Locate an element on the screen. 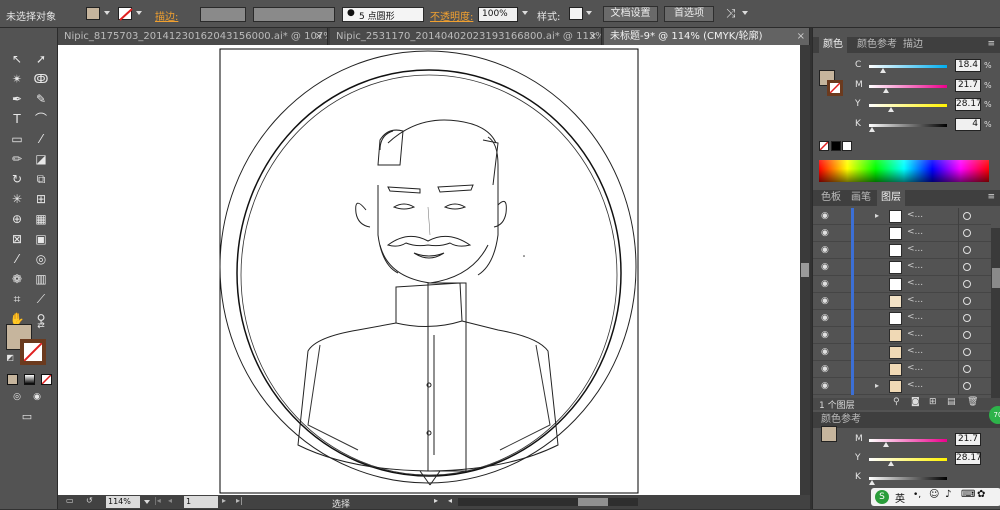 The height and width of the screenshot is (510, 1000). blend-tool-icon: ◎ is located at coordinates (41, 259).